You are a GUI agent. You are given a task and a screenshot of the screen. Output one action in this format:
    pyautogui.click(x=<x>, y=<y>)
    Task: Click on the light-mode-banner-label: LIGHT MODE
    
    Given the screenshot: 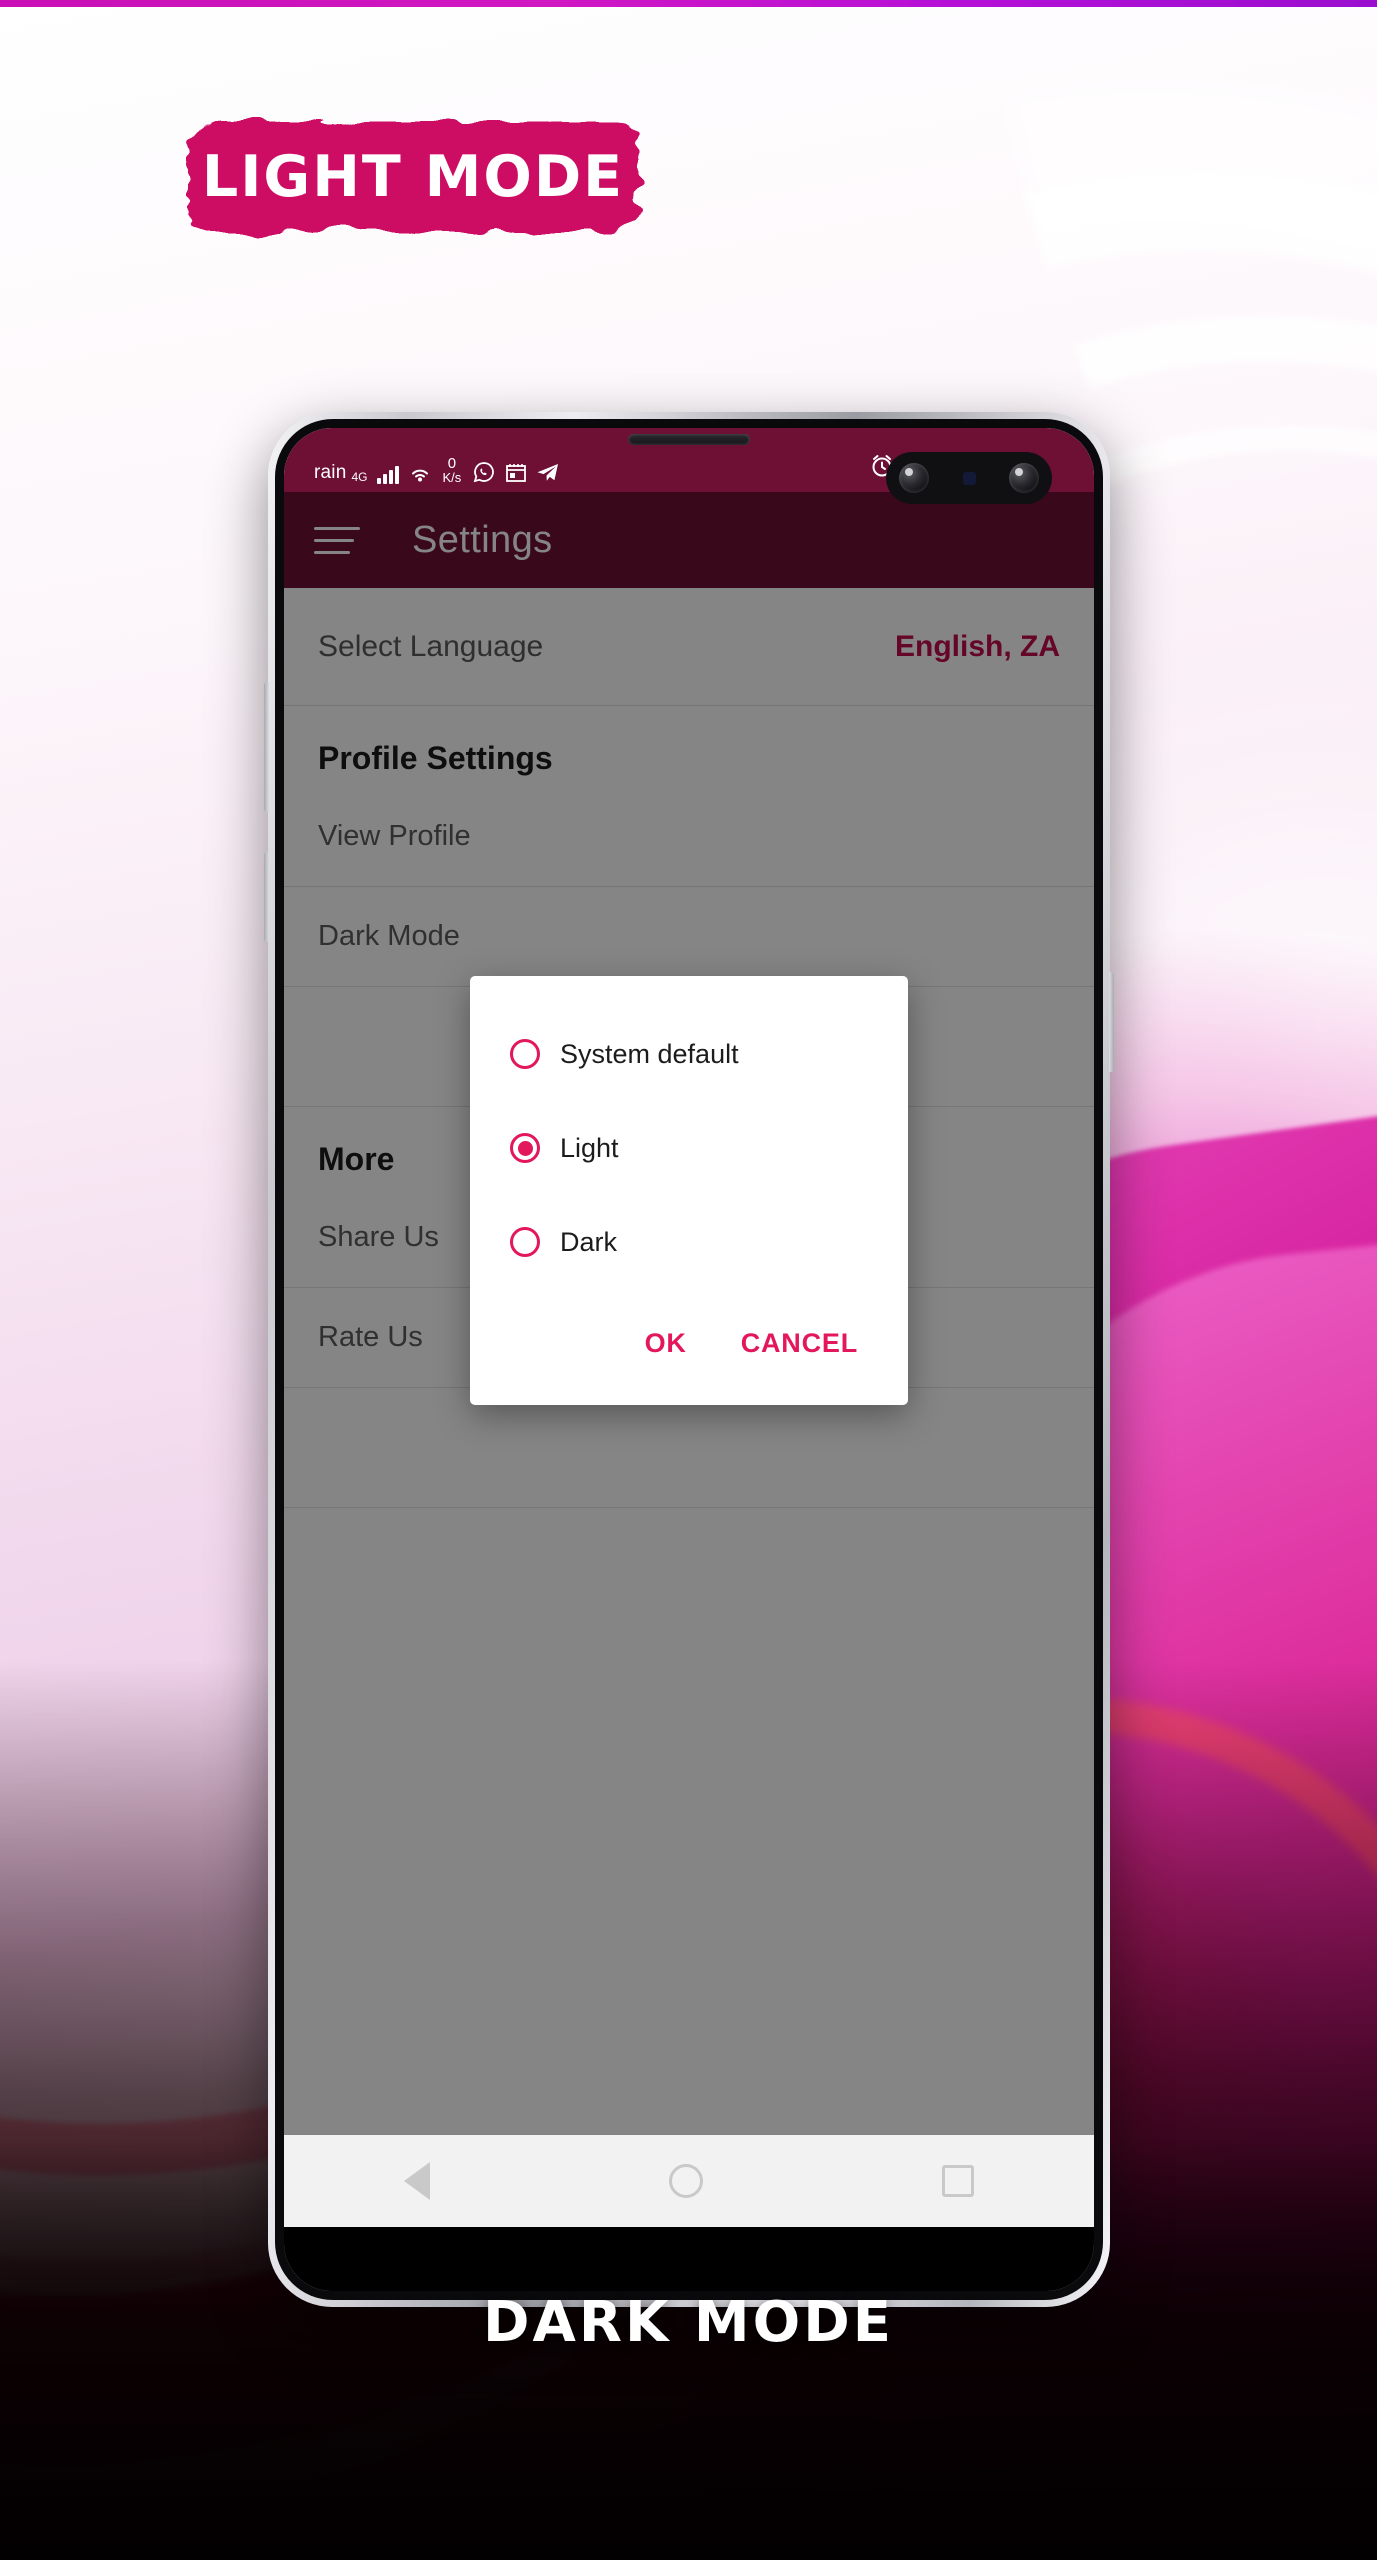 What is the action you would take?
    pyautogui.click(x=413, y=176)
    